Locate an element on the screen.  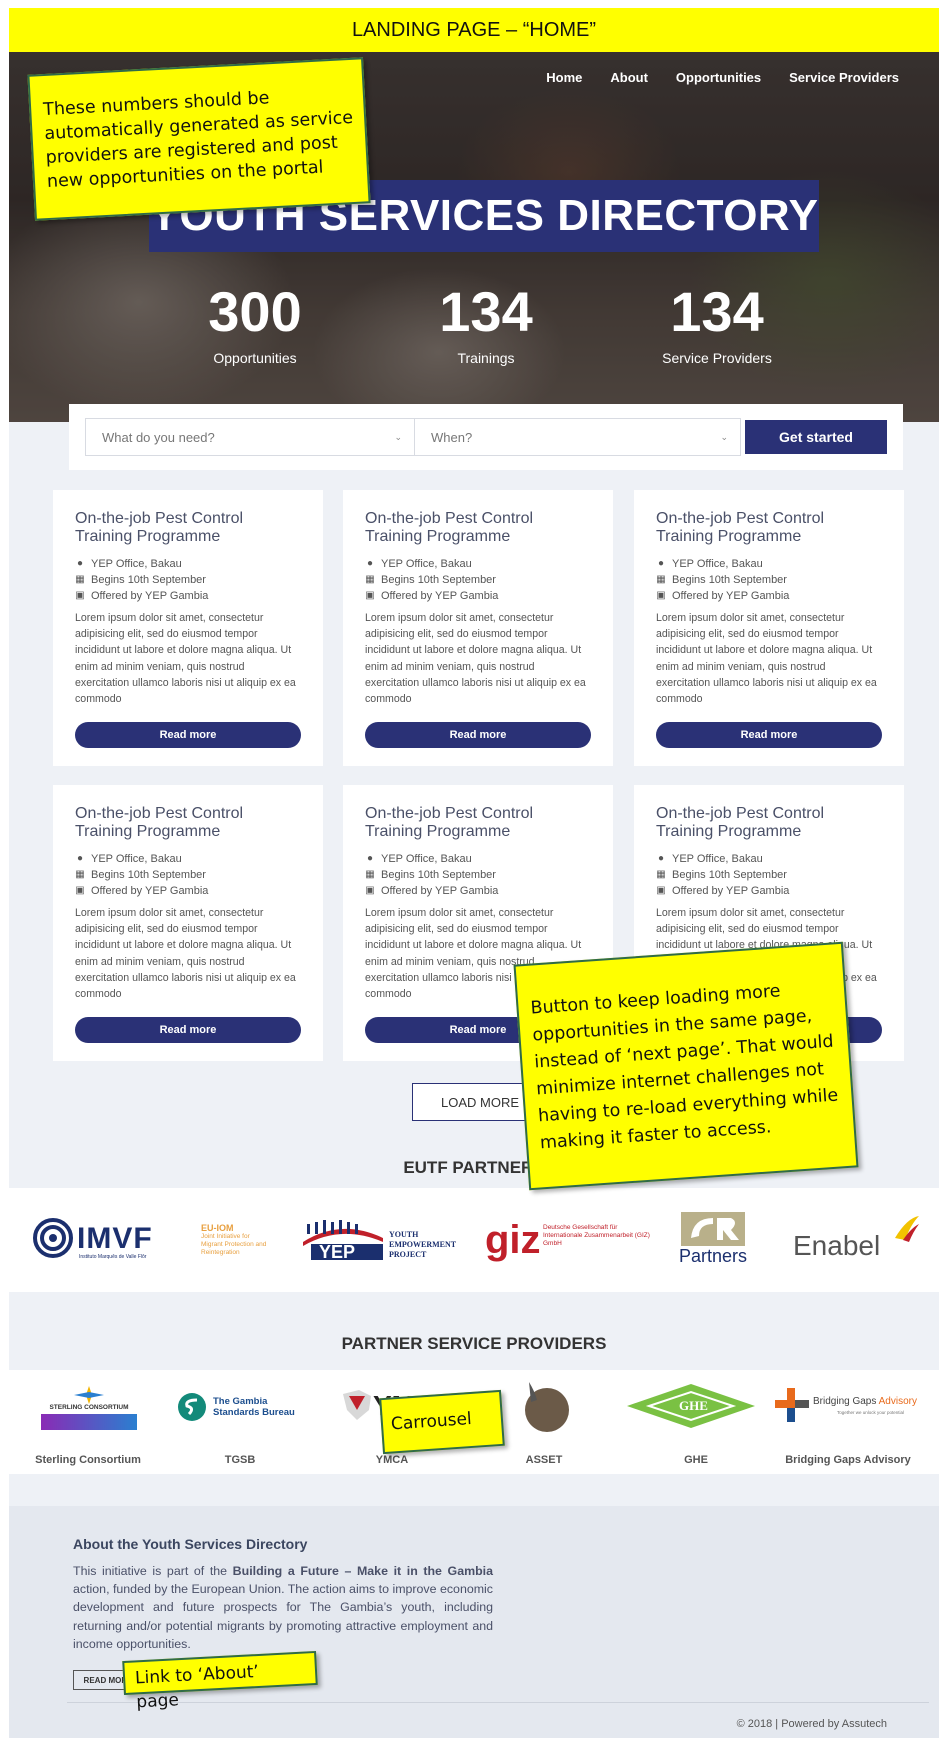
enabel-swoosh-icon is located at coordinates (907, 1229).